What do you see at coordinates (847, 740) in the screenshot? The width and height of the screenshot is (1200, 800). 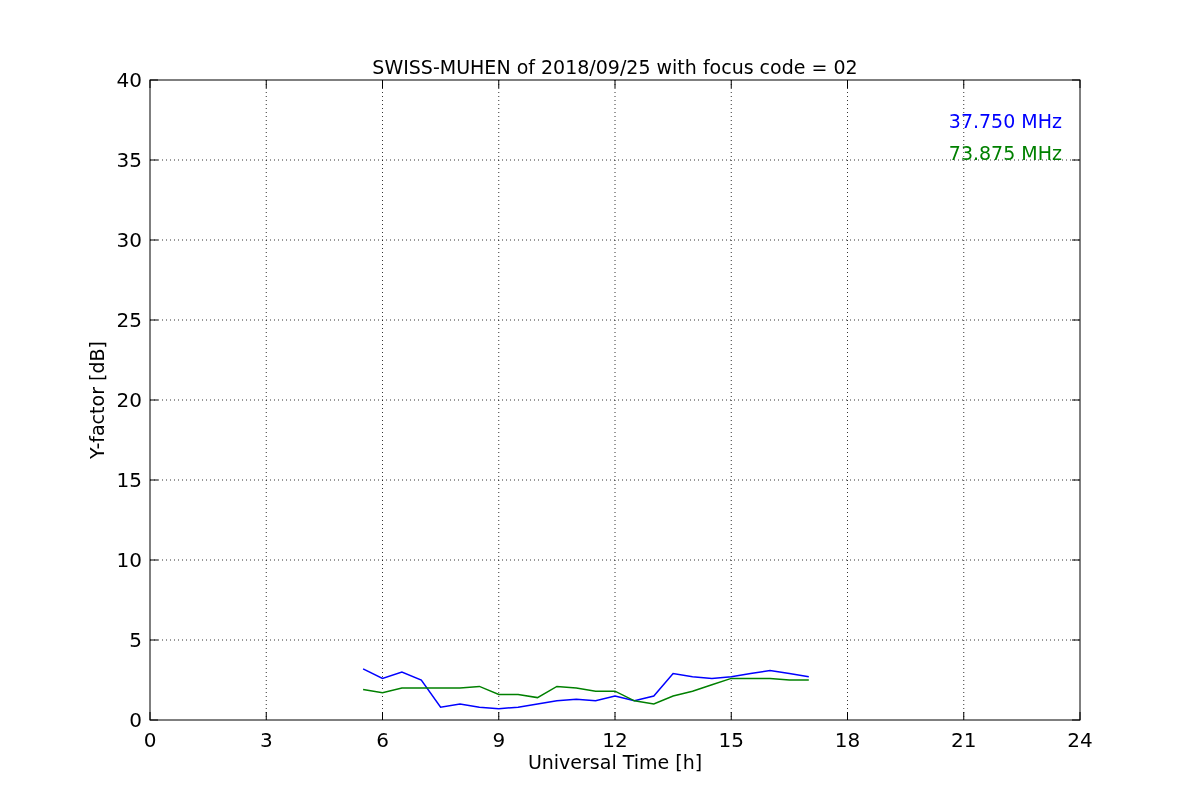 I see `x-tick-label: 18` at bounding box center [847, 740].